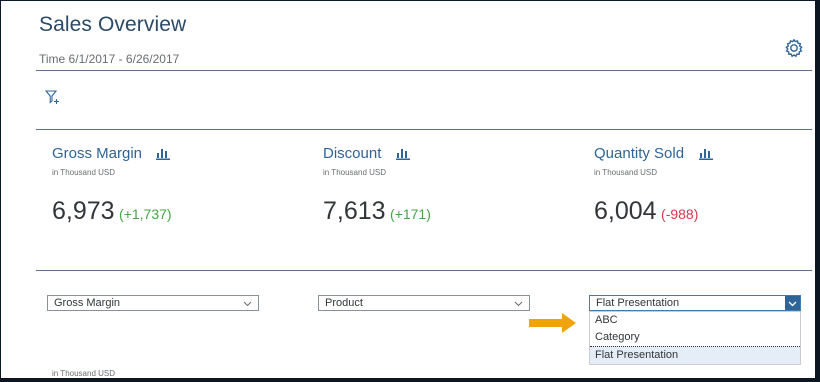  Describe the element at coordinates (83, 373) in the screenshot. I see `chart-unit-label: in Thousand USD` at that location.